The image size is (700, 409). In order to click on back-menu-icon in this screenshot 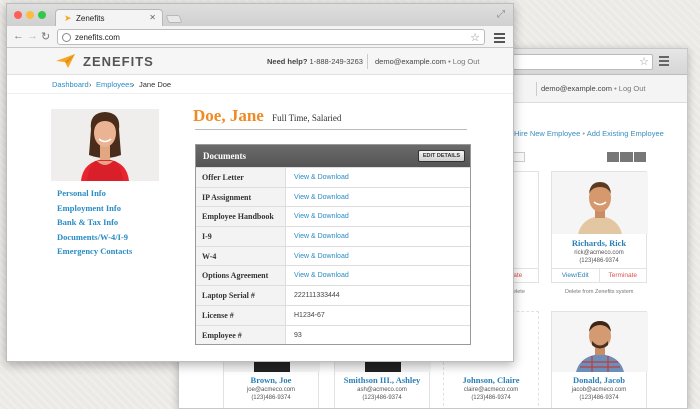, I will do `click(664, 61)`.